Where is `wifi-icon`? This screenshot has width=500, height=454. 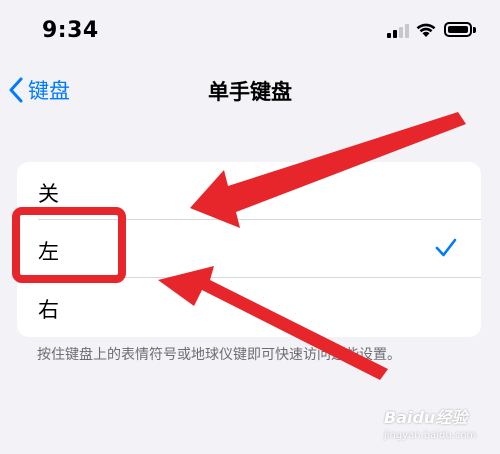 wifi-icon is located at coordinates (426, 30).